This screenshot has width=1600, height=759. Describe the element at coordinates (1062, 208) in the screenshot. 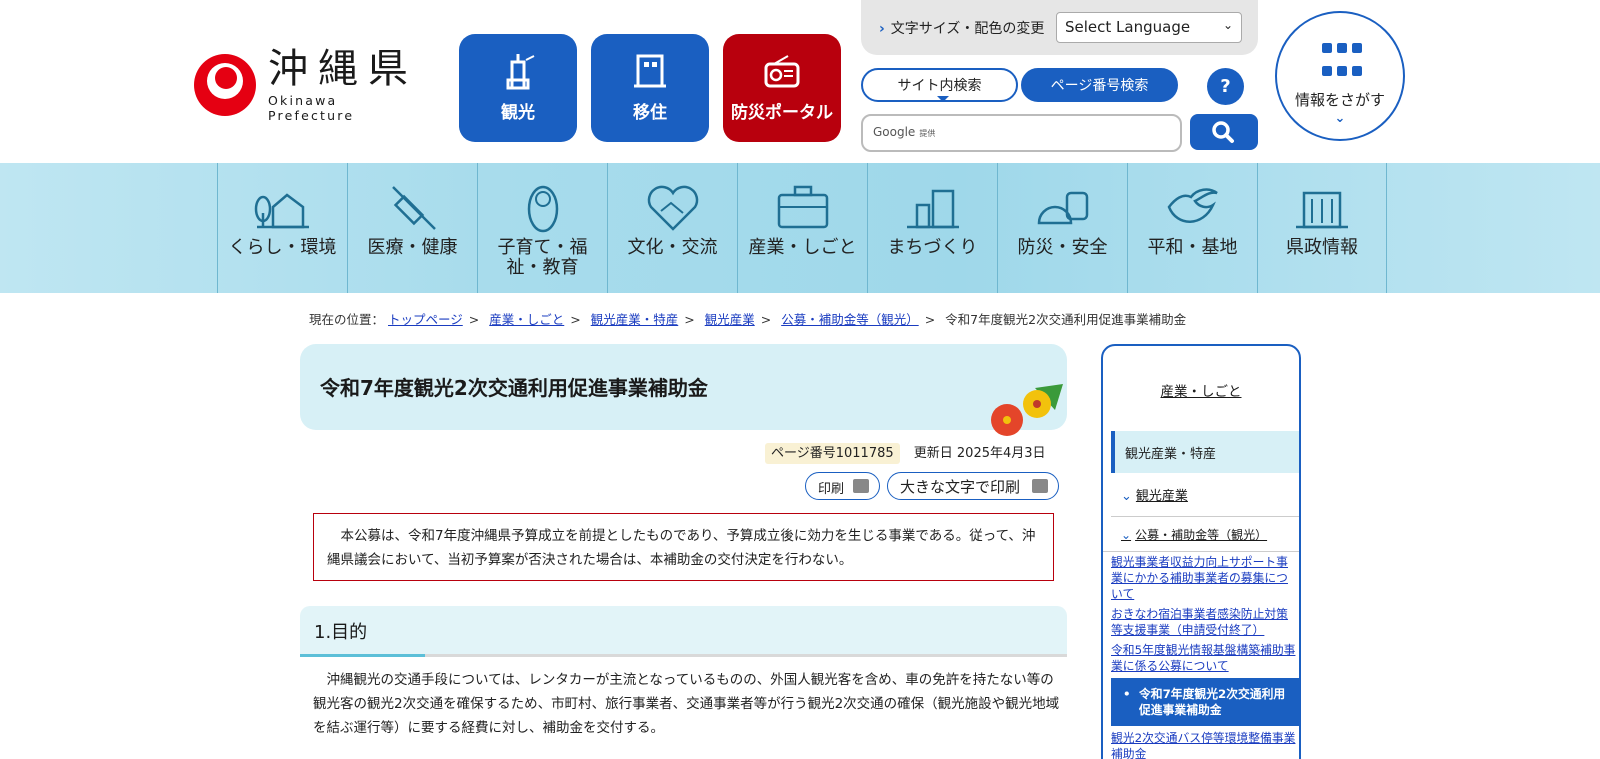

I see `helmet-icon` at that location.